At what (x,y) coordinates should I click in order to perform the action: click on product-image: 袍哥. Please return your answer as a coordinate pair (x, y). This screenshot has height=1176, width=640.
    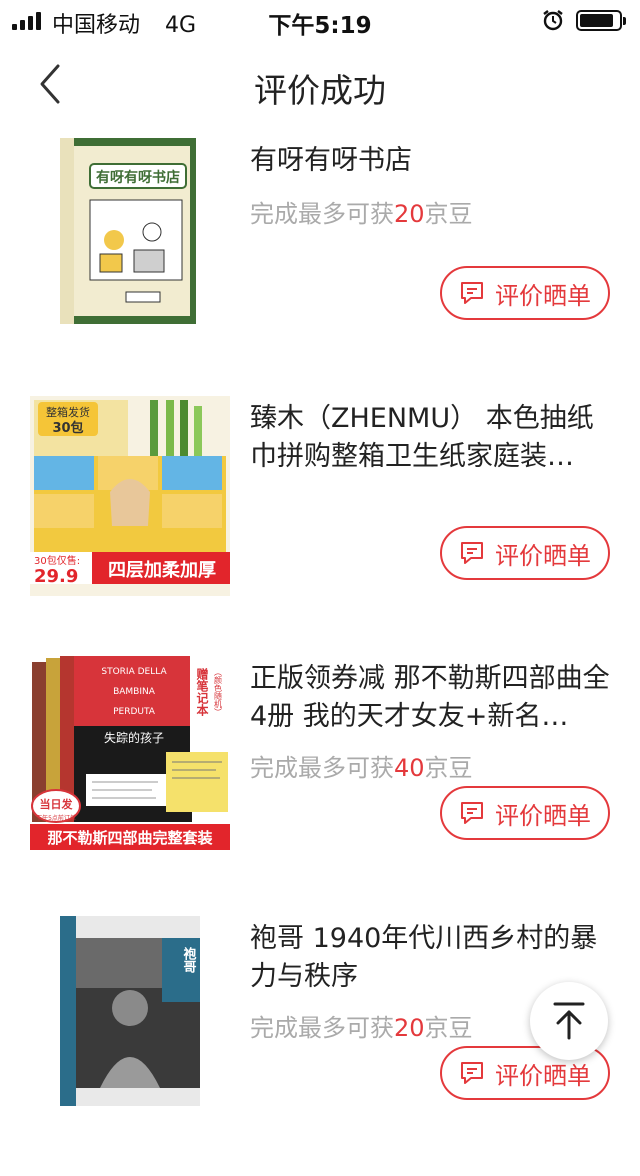
    Looking at the image, I should click on (130, 1016).